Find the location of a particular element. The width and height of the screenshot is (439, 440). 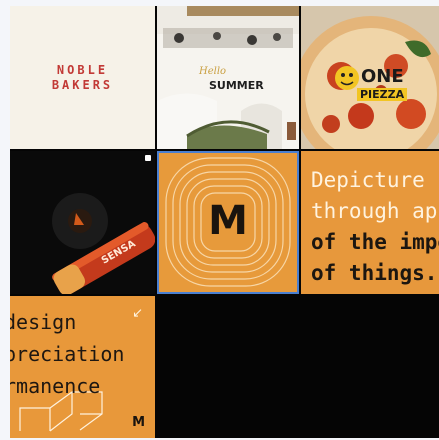

arrow-down-left-icon: ↙ is located at coordinates (137, 313).